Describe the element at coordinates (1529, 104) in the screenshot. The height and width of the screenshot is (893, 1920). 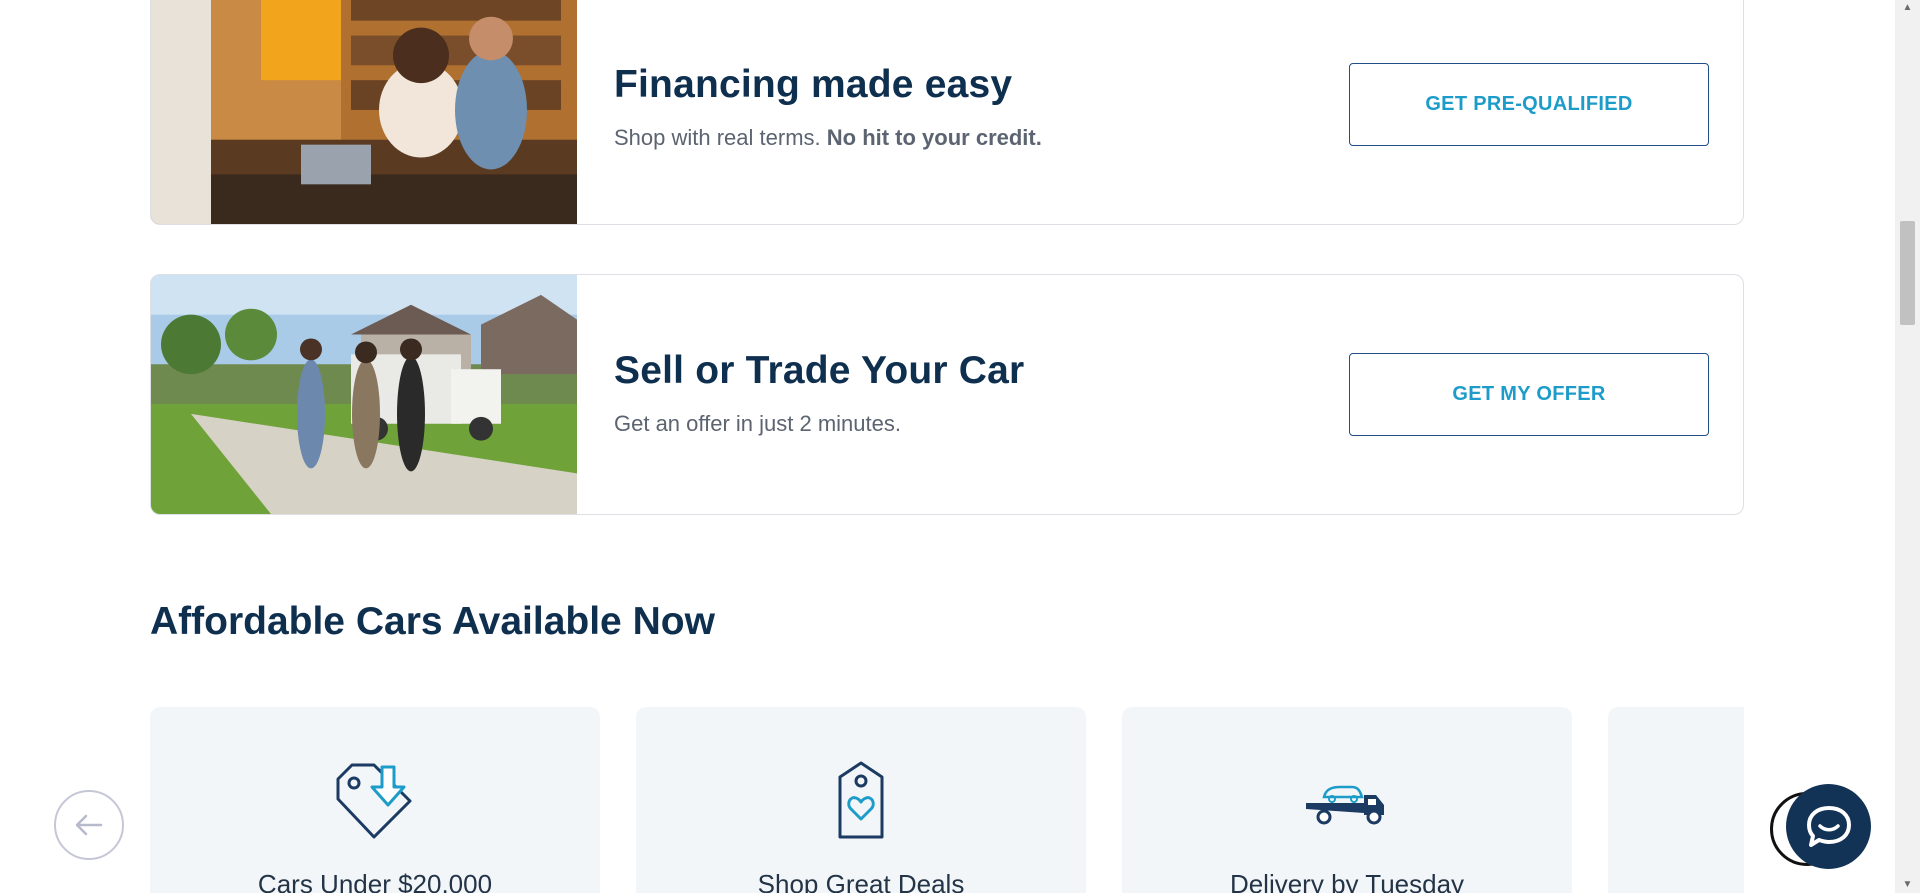
I see `get-pre-qualified-button: GET PRE-QUALIFIED` at that location.